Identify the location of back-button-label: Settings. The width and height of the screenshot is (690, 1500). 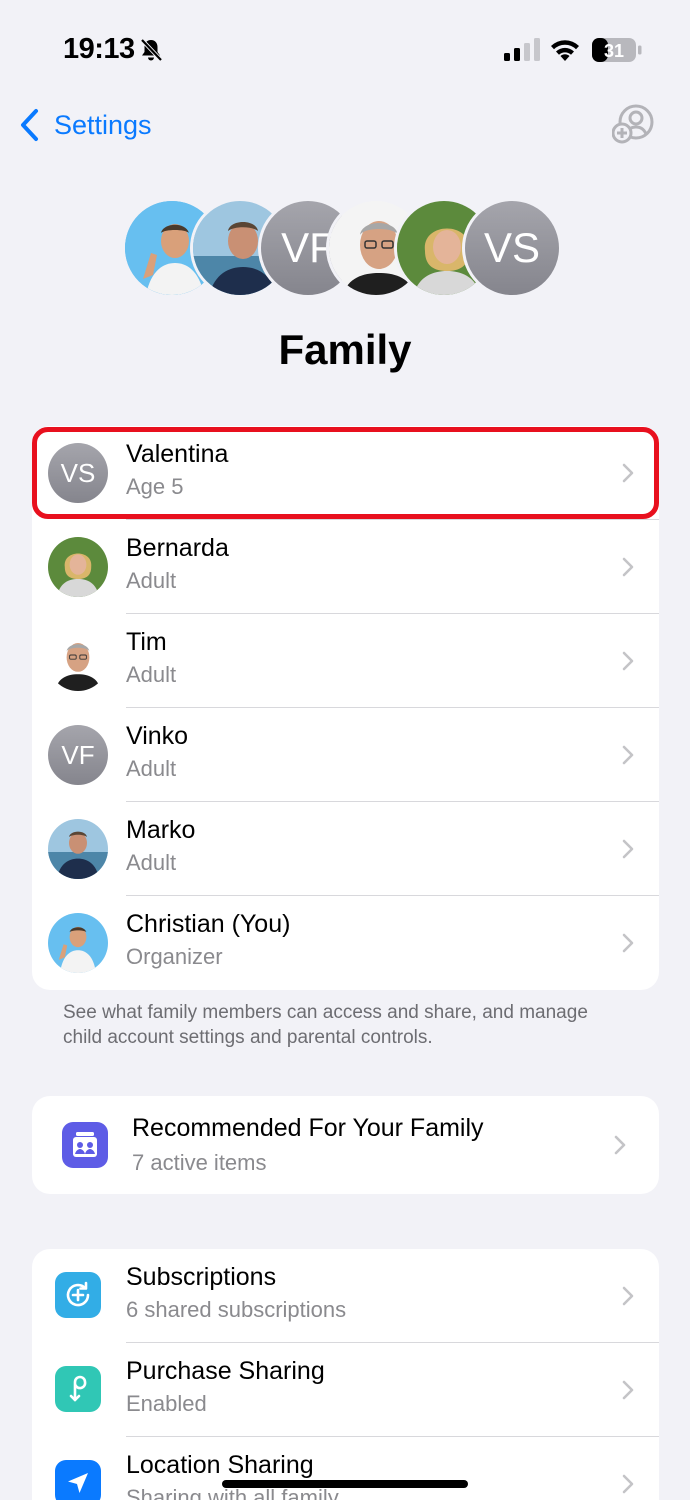
(103, 124).